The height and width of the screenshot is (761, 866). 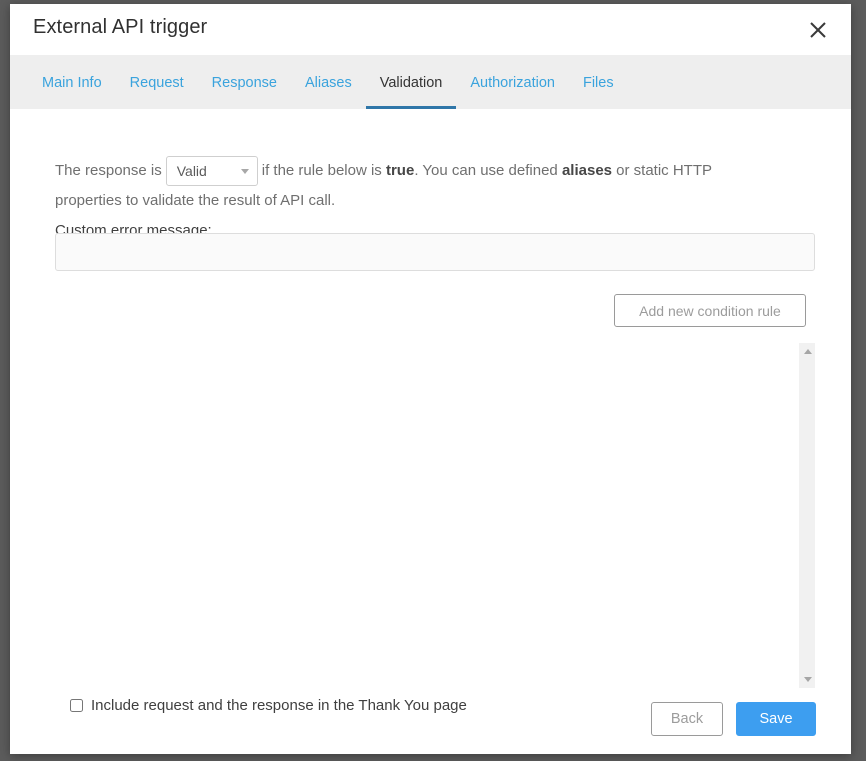 What do you see at coordinates (512, 82) in the screenshot?
I see `tab-authorization: Authorization` at bounding box center [512, 82].